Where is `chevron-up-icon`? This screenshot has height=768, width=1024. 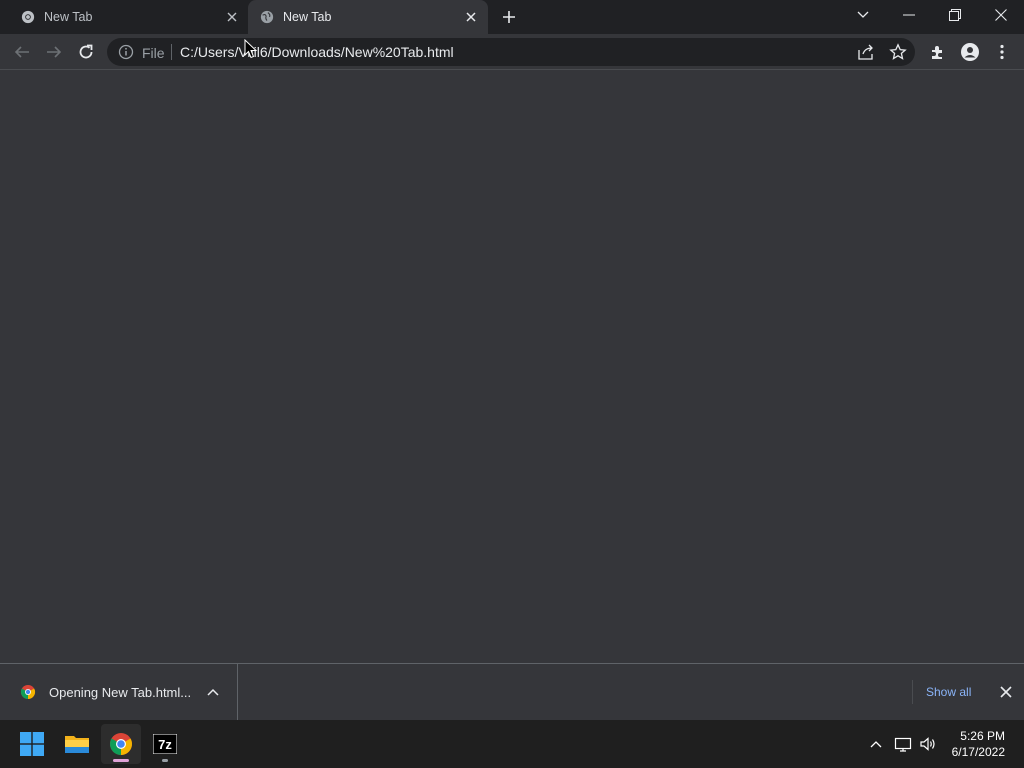 chevron-up-icon is located at coordinates (213, 692).